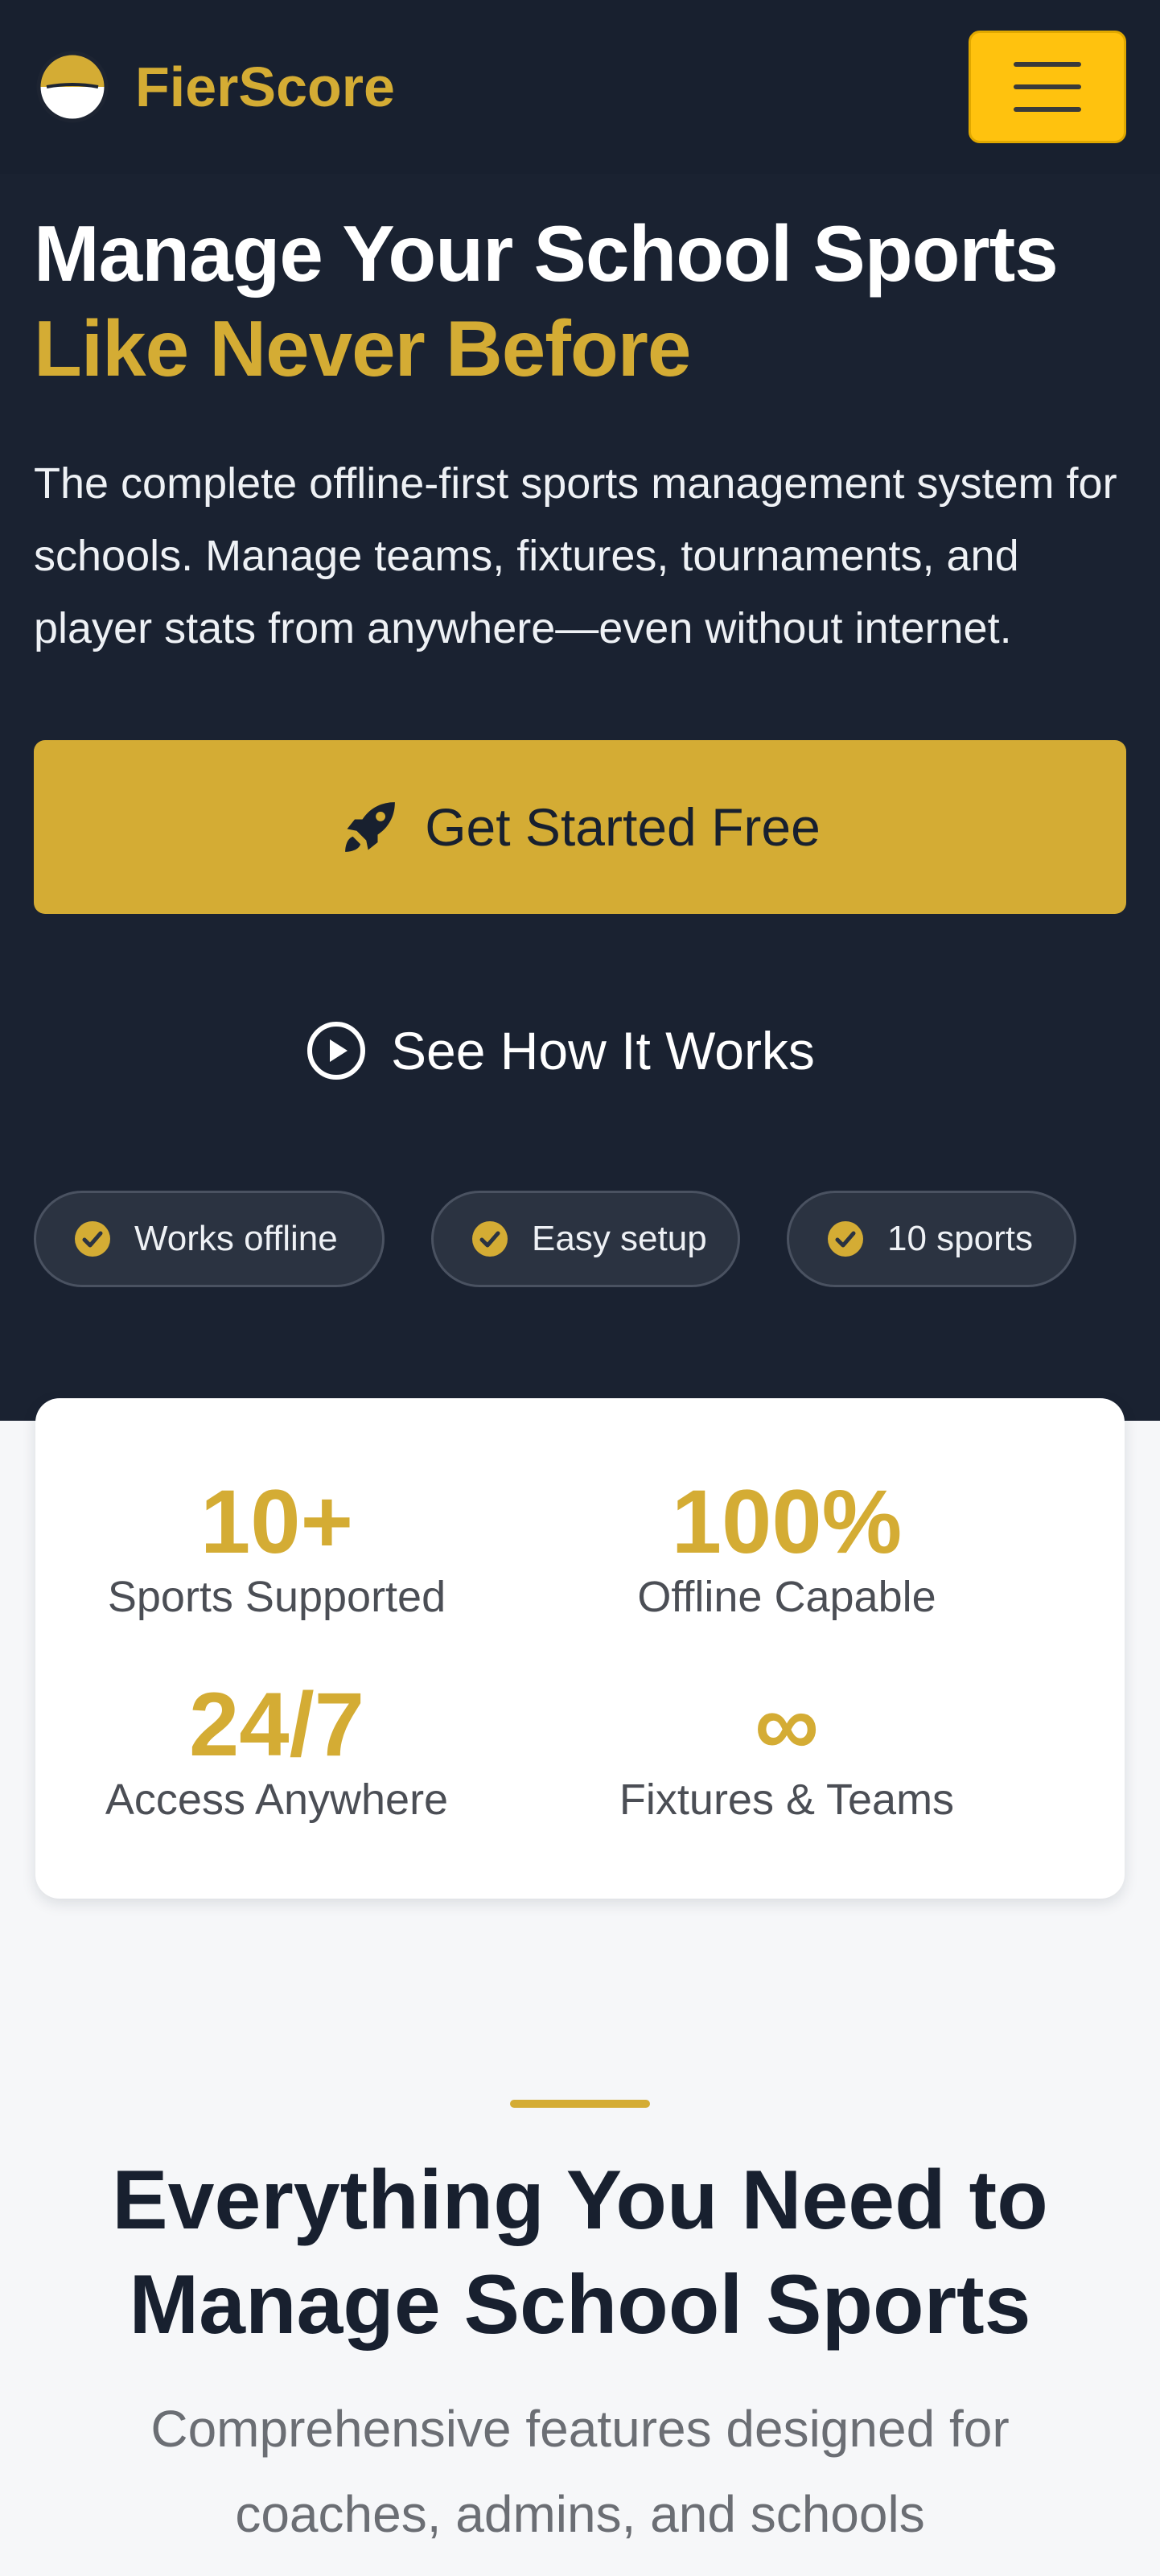 This screenshot has width=1160, height=2576. Describe the element at coordinates (580, 2104) in the screenshot. I see `section-divider` at that location.